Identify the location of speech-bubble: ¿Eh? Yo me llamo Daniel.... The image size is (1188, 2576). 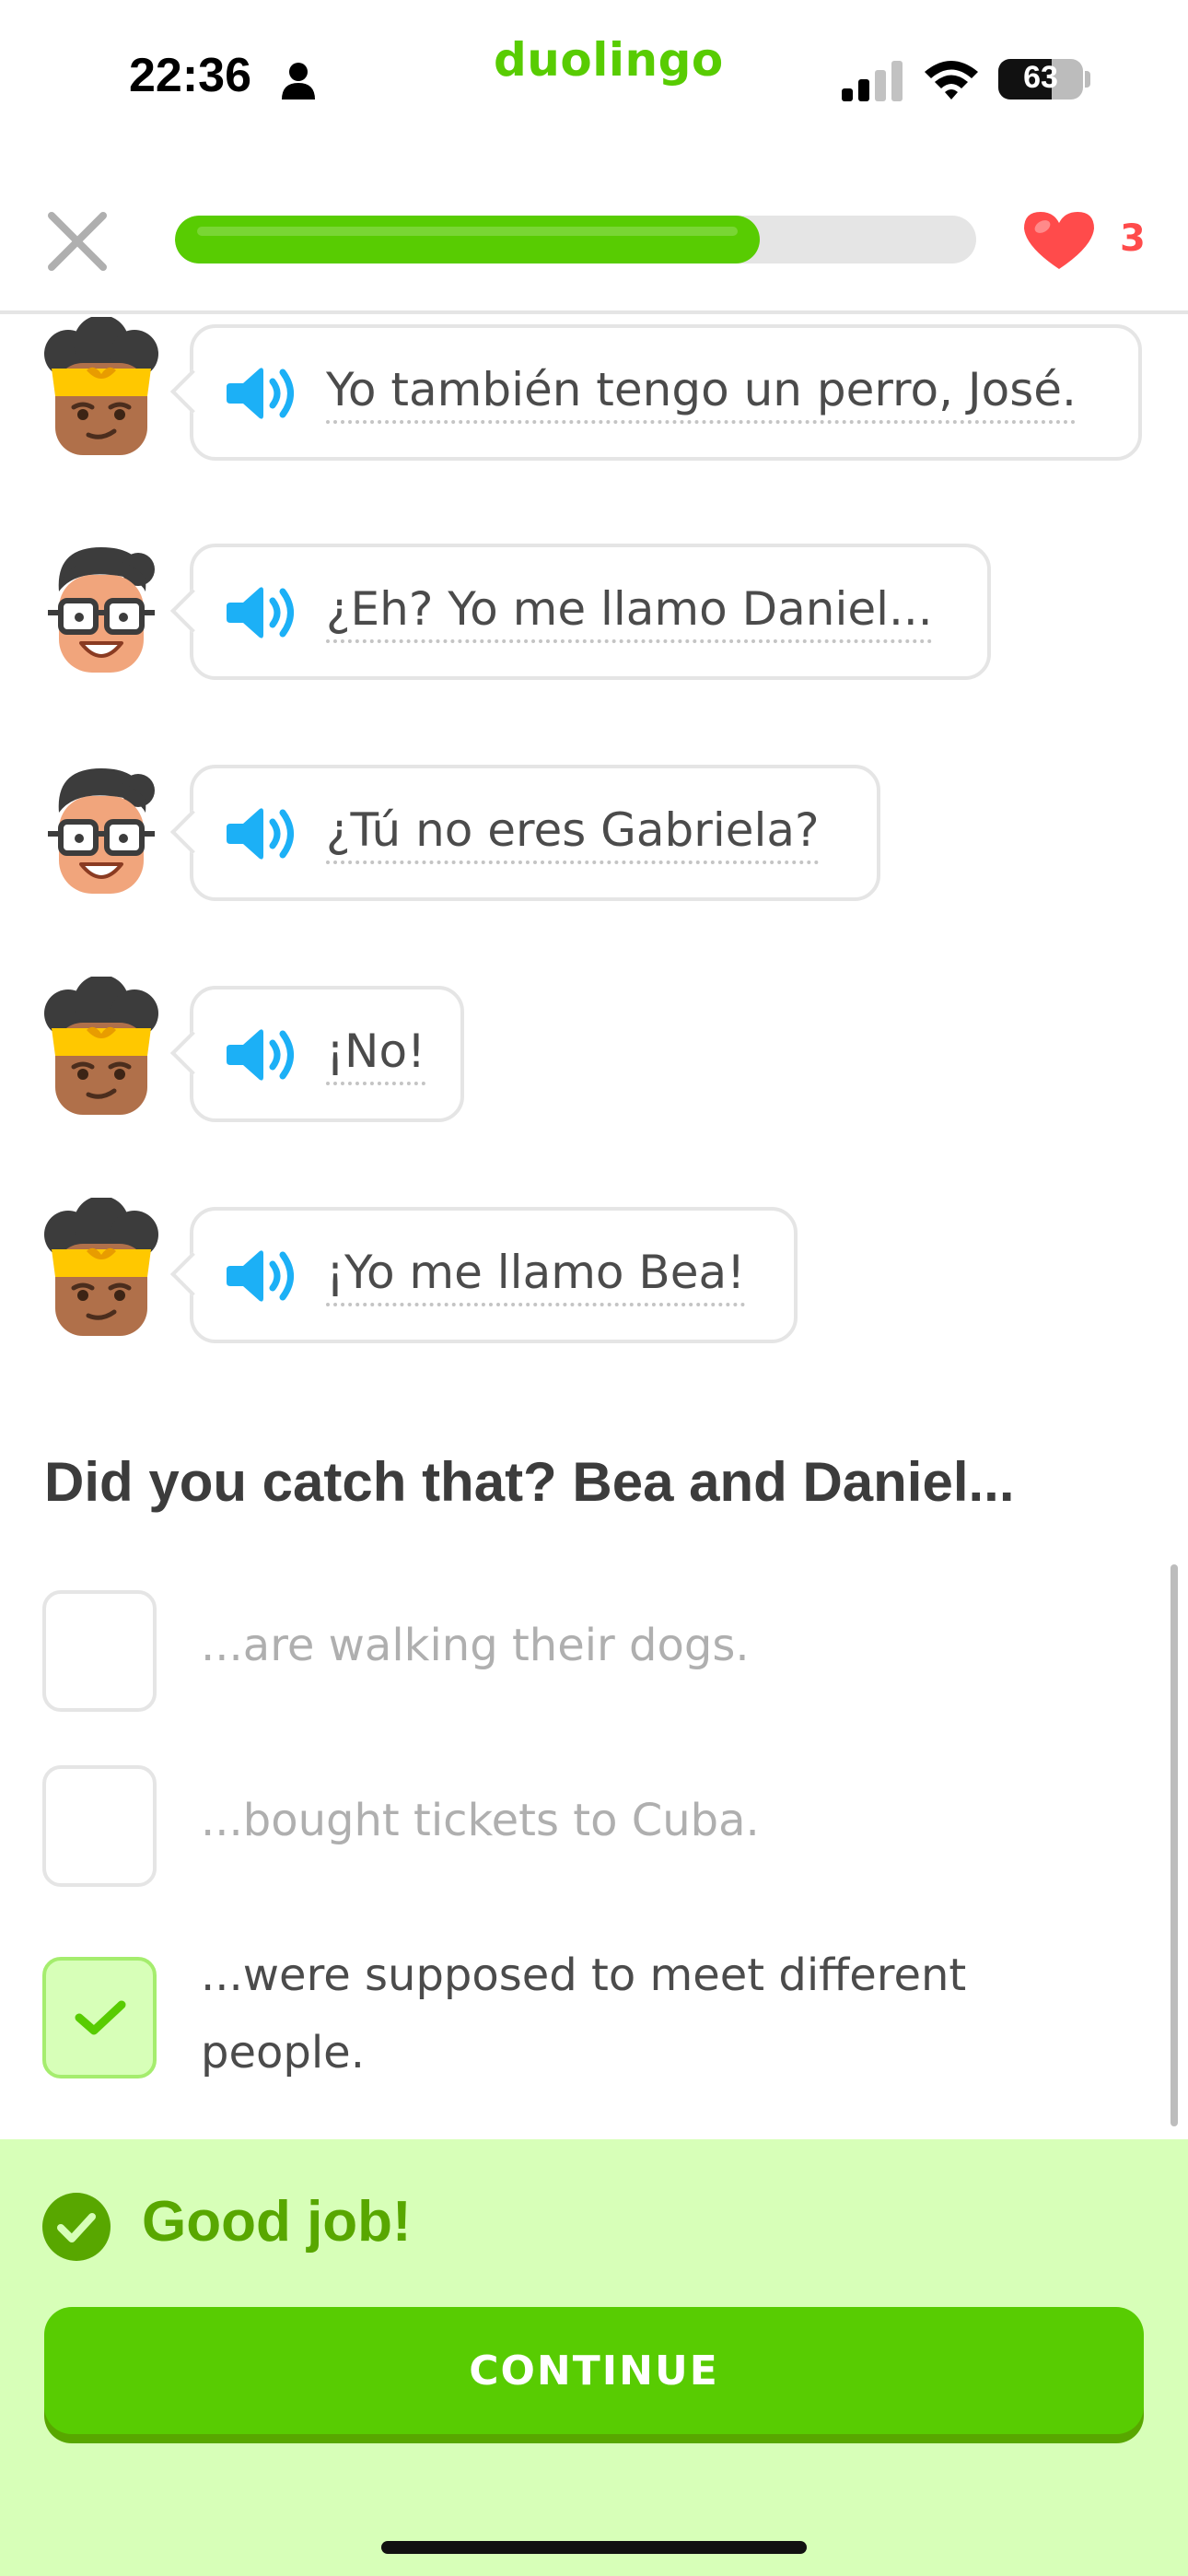
(590, 612).